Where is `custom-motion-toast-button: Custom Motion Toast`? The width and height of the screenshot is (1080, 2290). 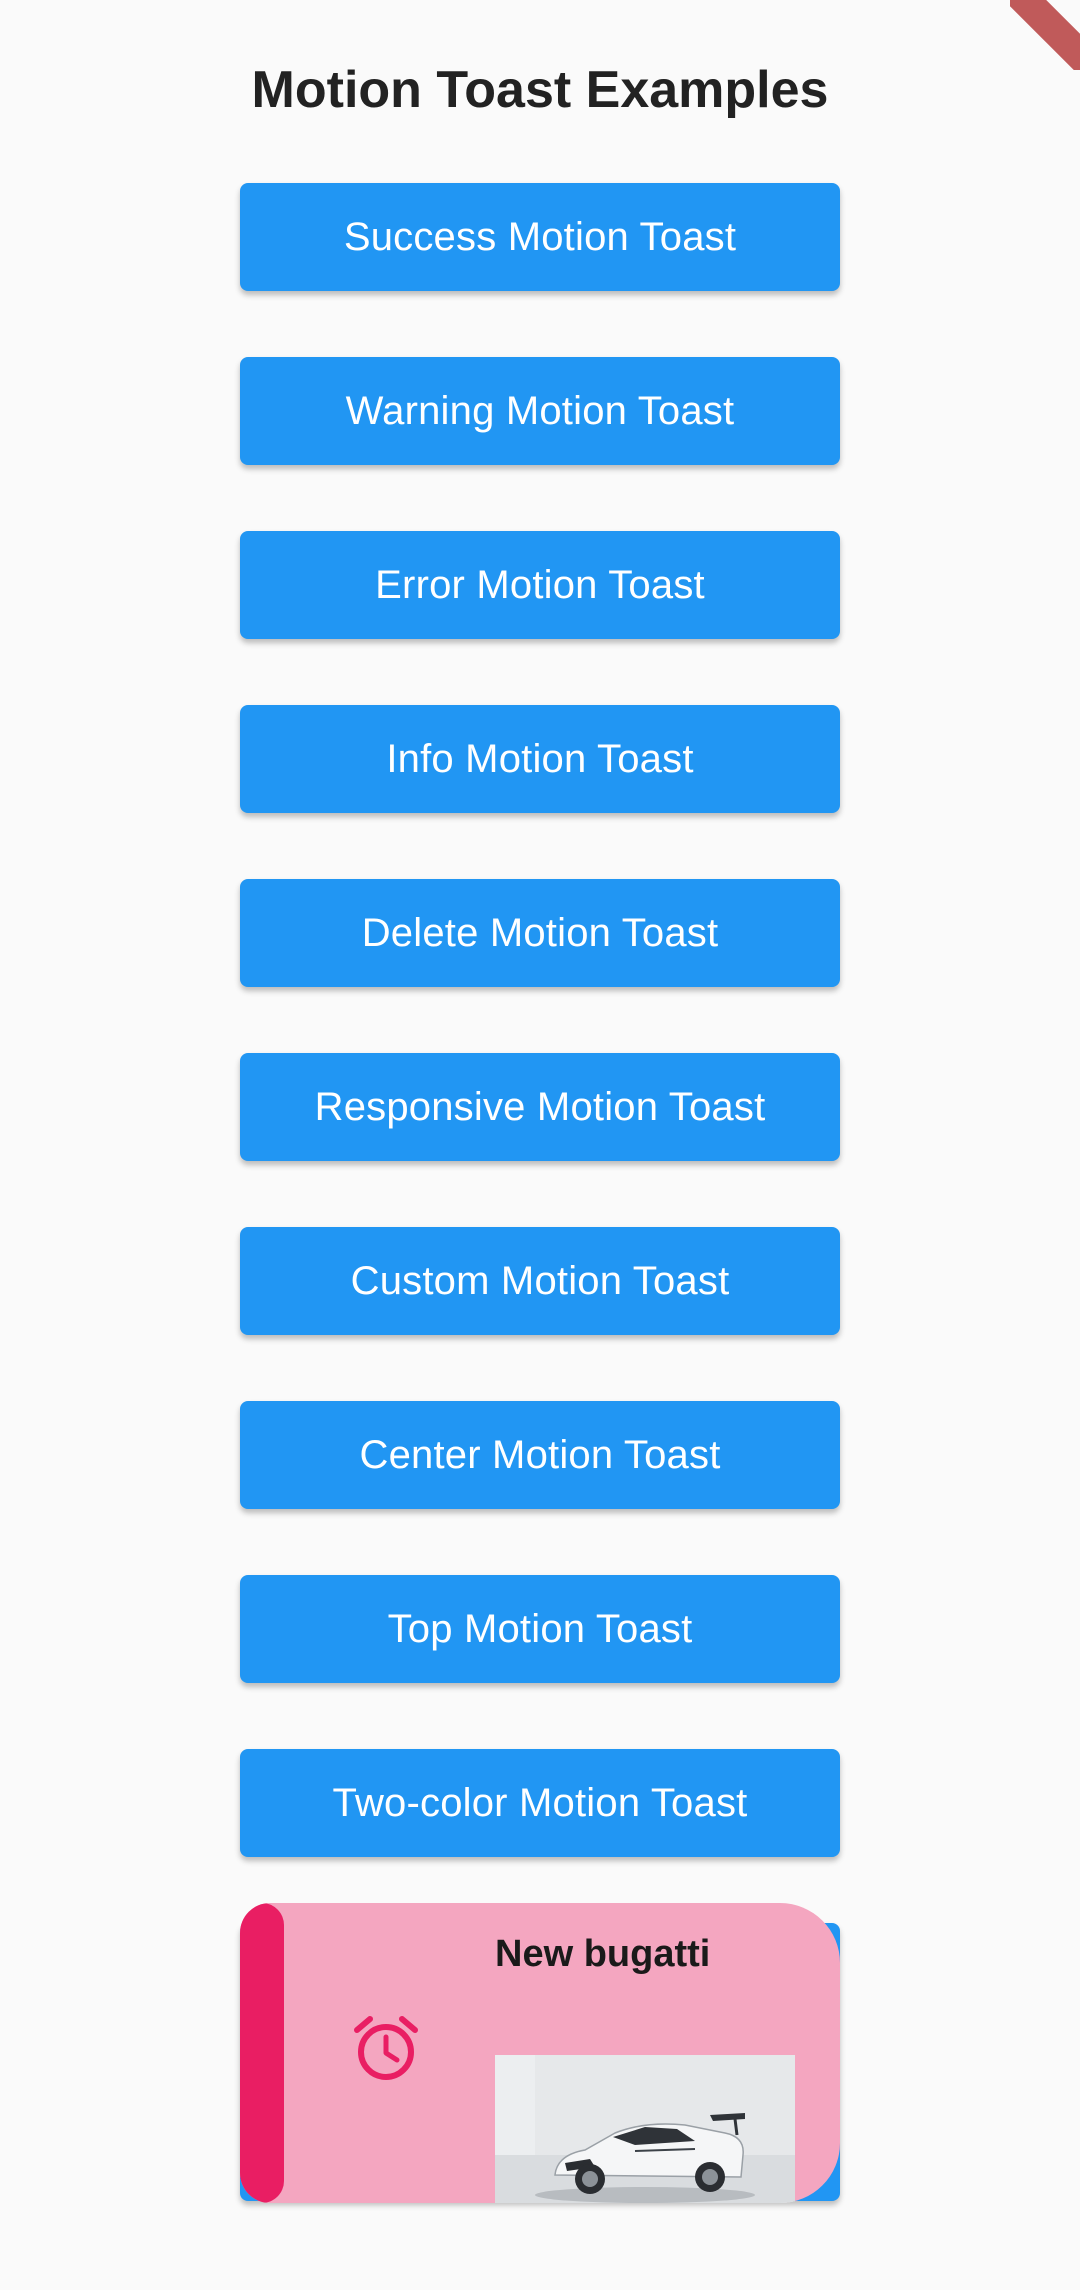
custom-motion-toast-button: Custom Motion Toast is located at coordinates (540, 1281).